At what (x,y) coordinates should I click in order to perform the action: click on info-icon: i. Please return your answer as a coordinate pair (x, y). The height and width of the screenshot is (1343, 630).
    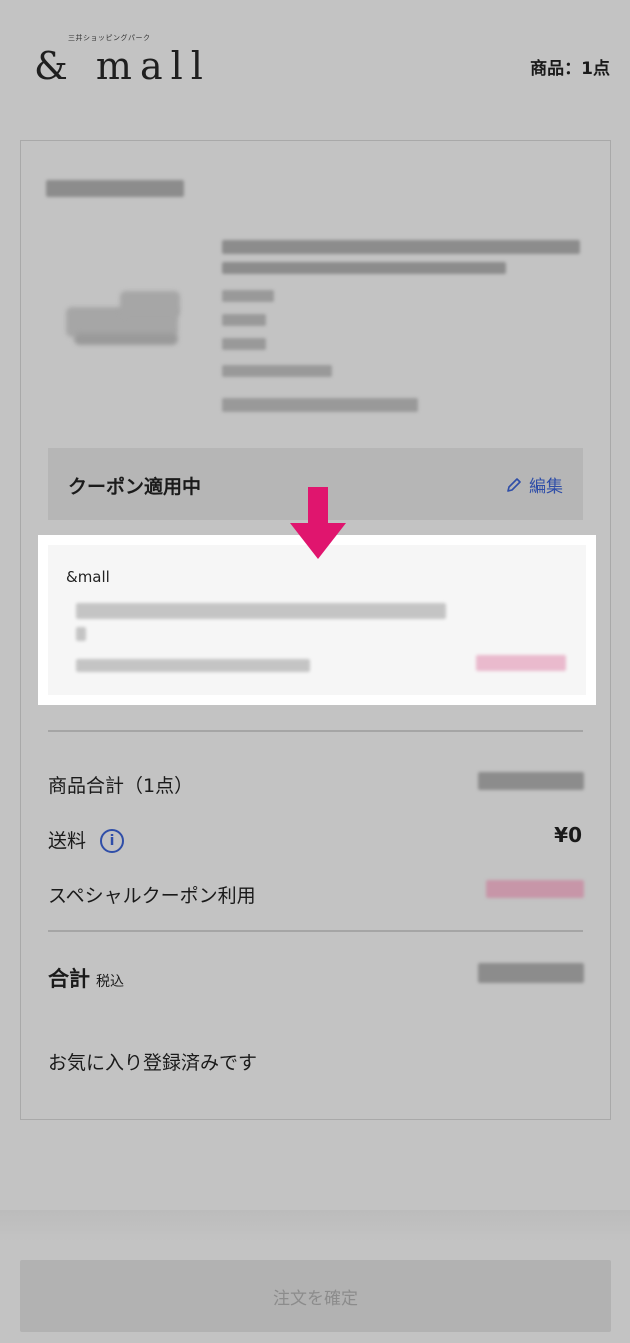
    Looking at the image, I should click on (112, 841).